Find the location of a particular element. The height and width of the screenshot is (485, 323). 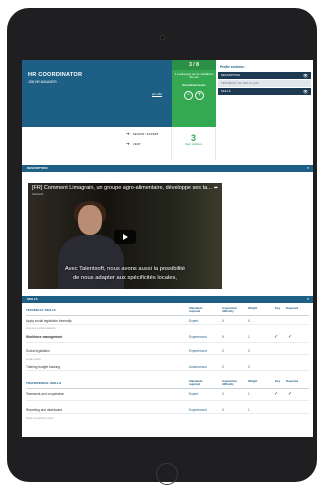

table-row: Training budget tracking Autonomous 0 0 is located at coordinates (167, 368).